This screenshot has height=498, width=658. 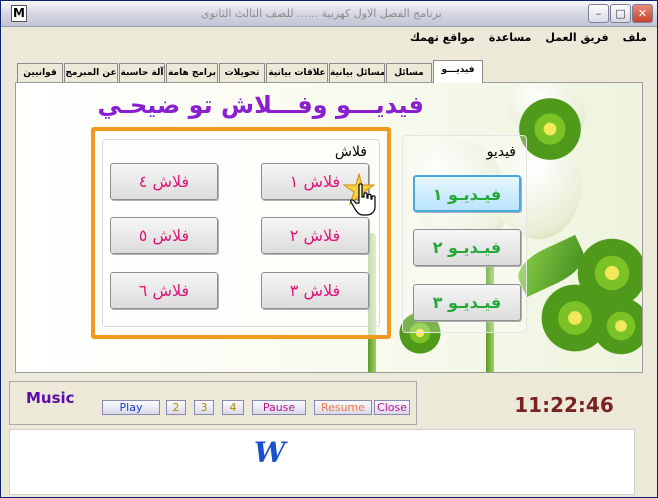 I want to click on menu-bar: ملف فريق العمل مساعدة مواقع تهمك, so click(x=330, y=38).